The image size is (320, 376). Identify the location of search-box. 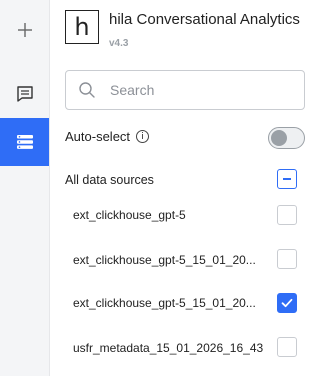
(185, 90).